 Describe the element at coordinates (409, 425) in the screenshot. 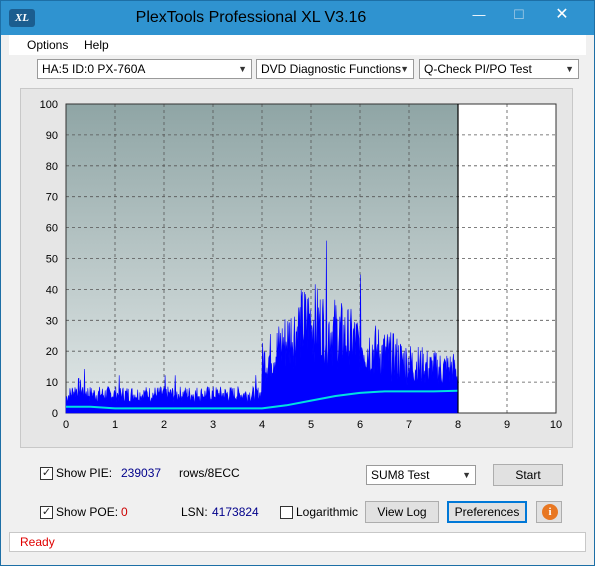

I see `x-tick-label: 7` at that location.